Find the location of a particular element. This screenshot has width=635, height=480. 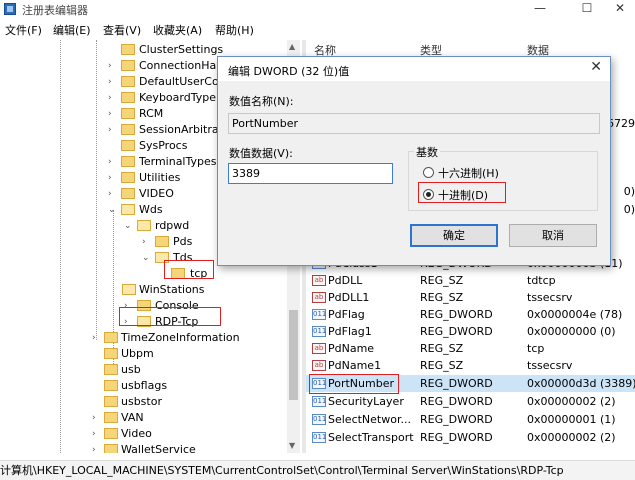

value-name-field: PortNumber is located at coordinates (414, 123).